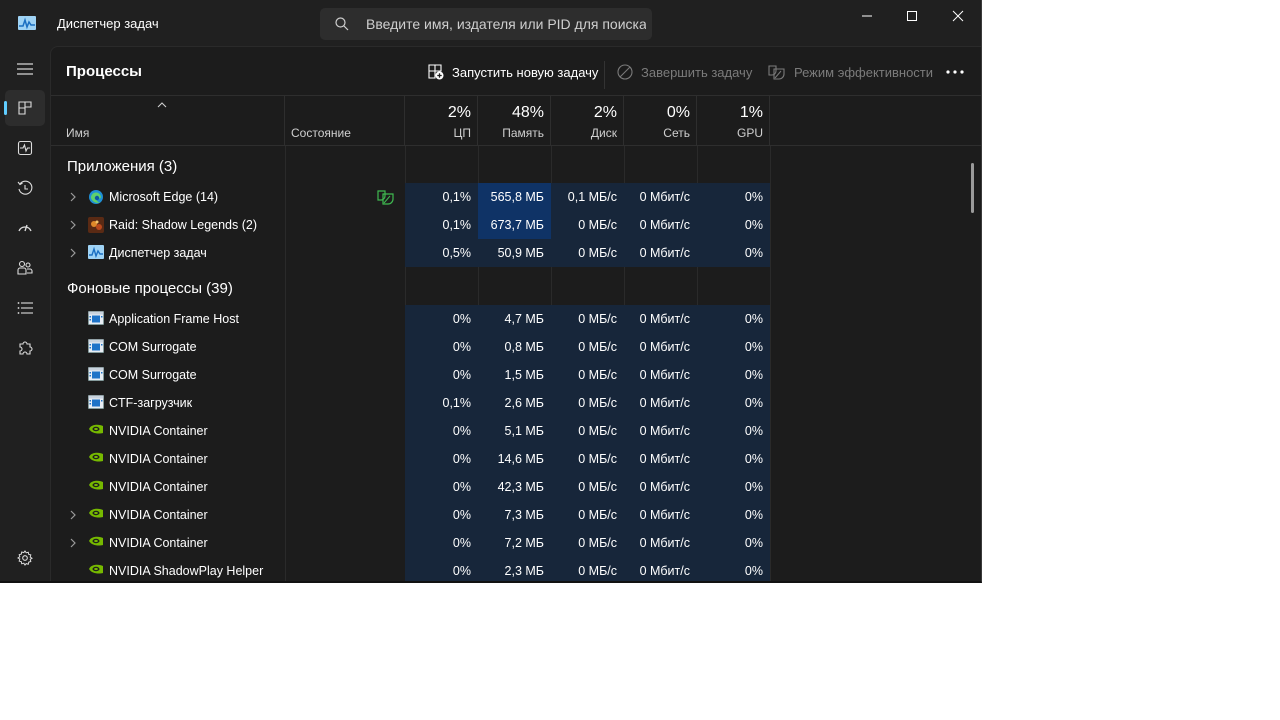 This screenshot has height=720, width=1280. Describe the element at coordinates (411, 375) in the screenshot. I see `process-row: COM Surrogate 0% 1,5 МБ 0 МБ/с 0 Мбит/с 0%` at that location.